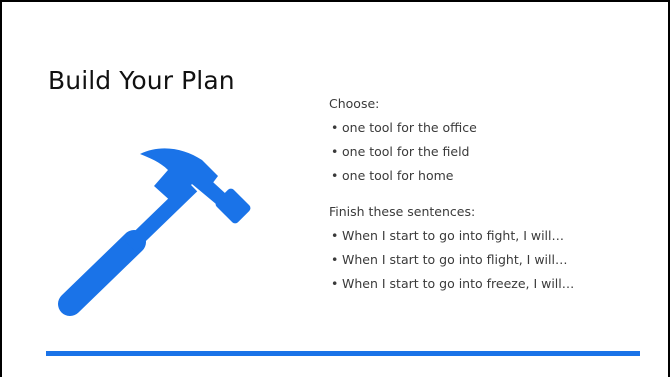 The height and width of the screenshot is (379, 672). I want to click on list-item: • one tool for home, so click(392, 175).